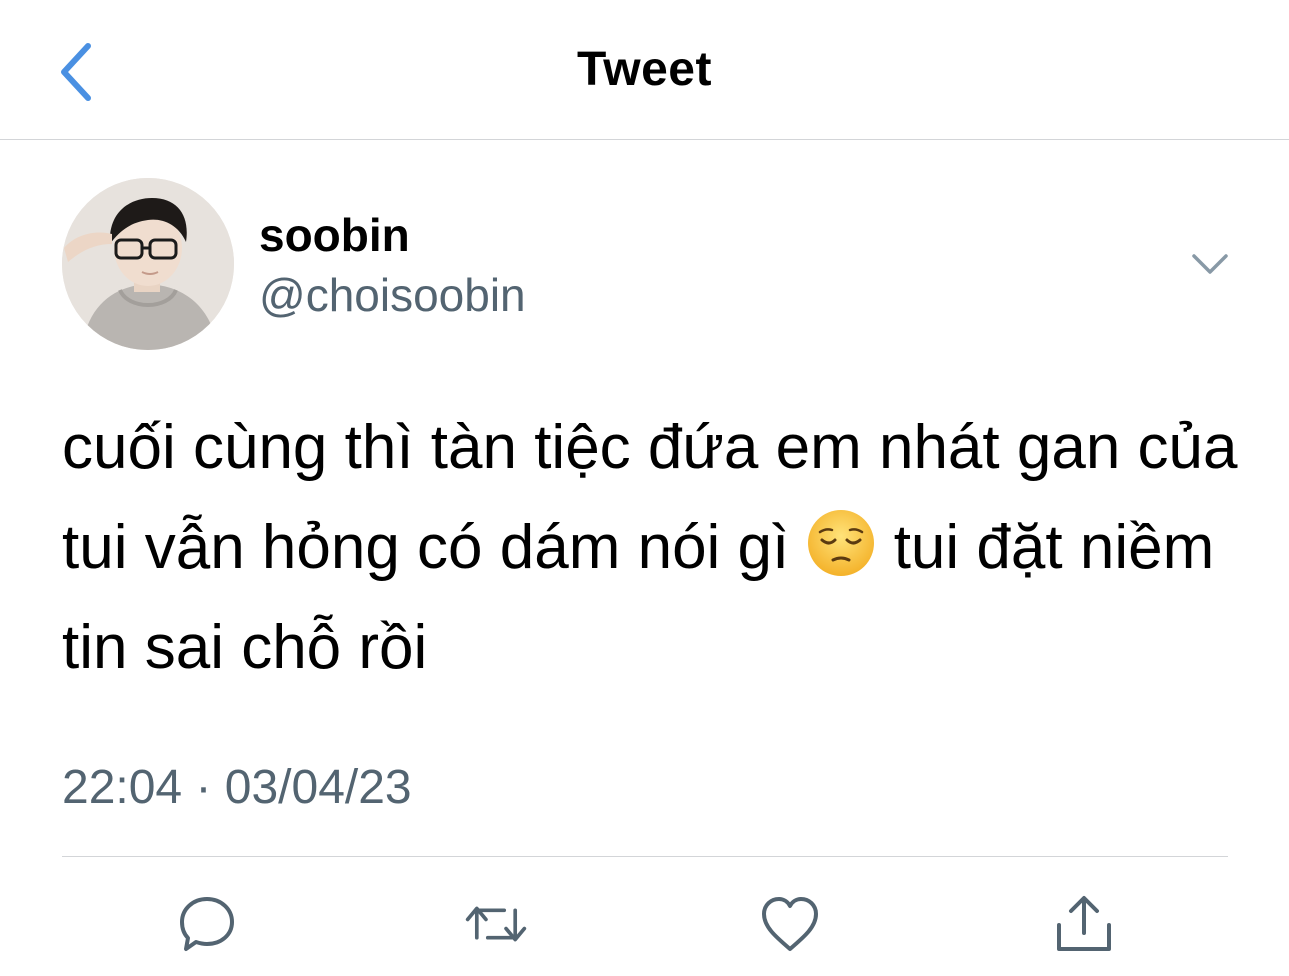 This screenshot has height=976, width=1289. I want to click on avatar, so click(148, 264).